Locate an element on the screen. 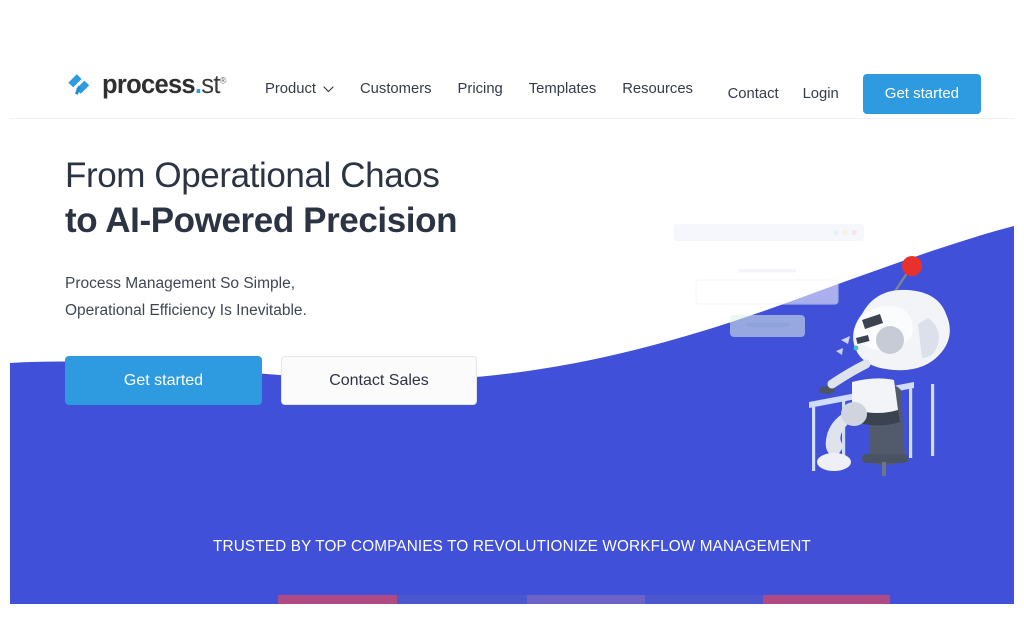 The height and width of the screenshot is (634, 1024). nav-item-templates-label: Templates is located at coordinates (562, 89).